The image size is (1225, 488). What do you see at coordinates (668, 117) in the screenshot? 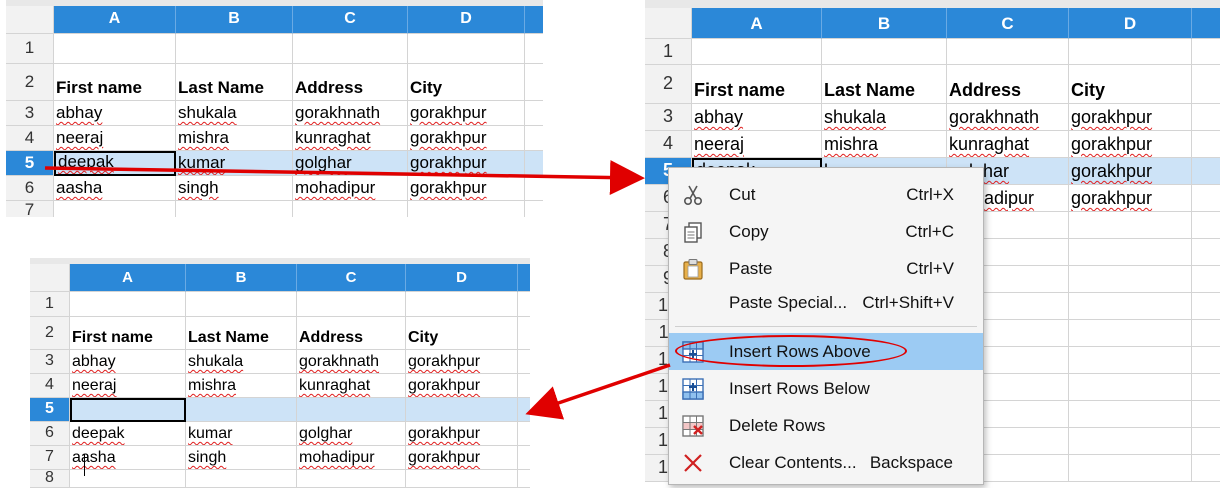
I see `row-header: 3` at bounding box center [668, 117].